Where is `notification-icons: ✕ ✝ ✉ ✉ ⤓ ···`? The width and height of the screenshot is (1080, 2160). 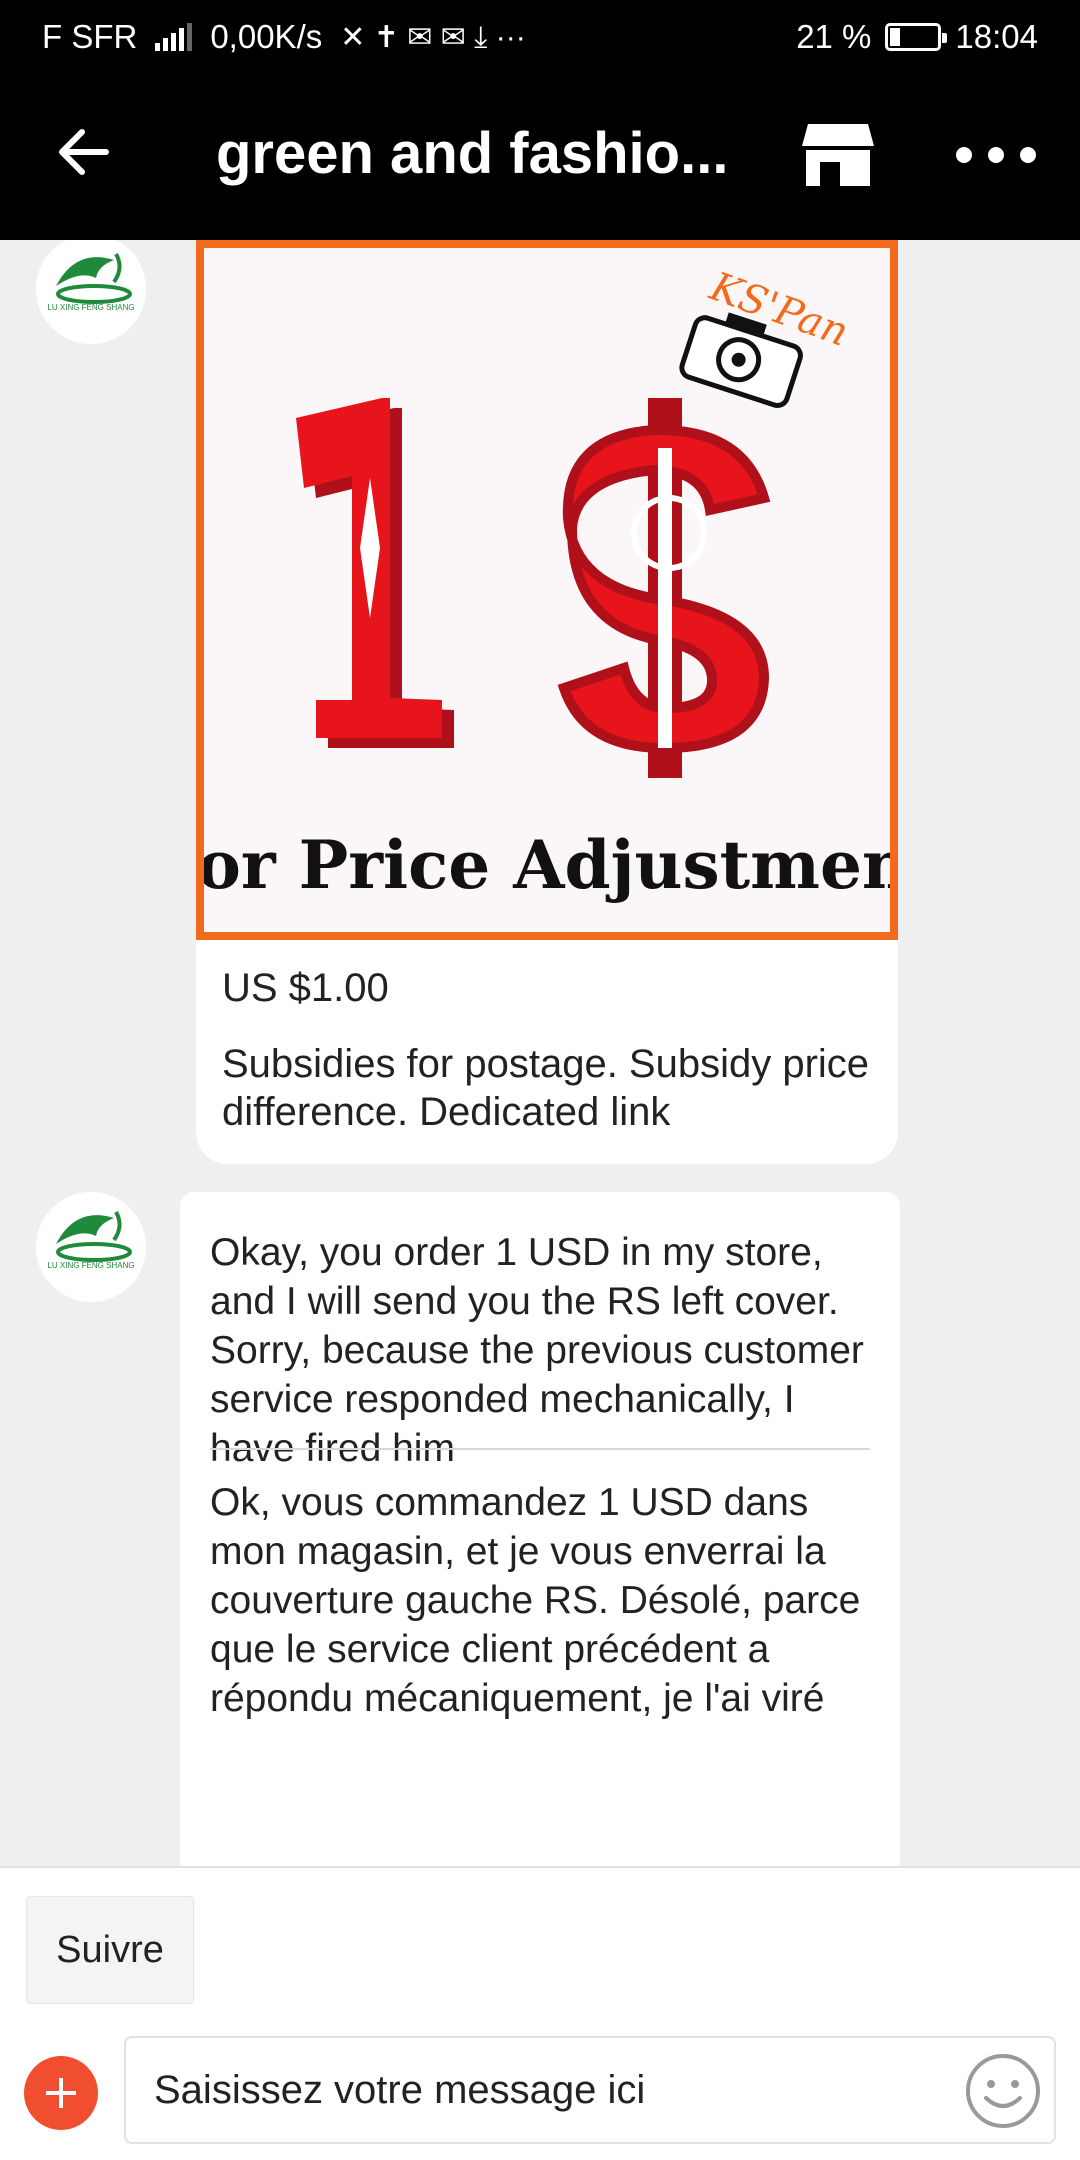
notification-icons: ✕ ✝ ✉ ✉ ⤓ ··· is located at coordinates (433, 37).